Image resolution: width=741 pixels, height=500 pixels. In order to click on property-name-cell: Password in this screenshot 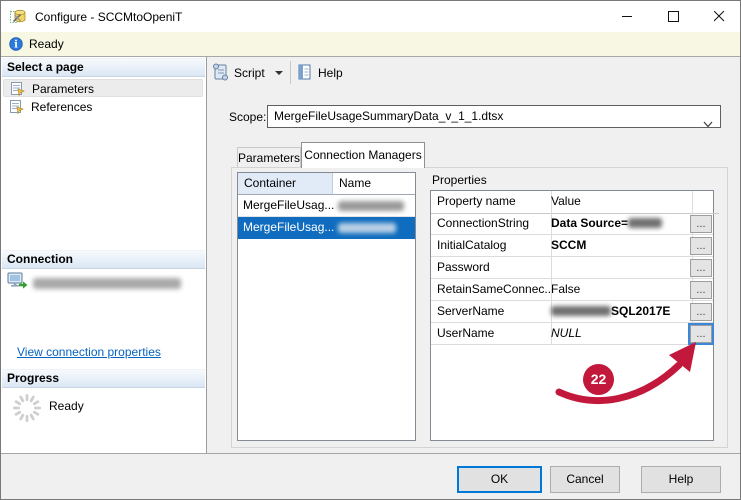, I will do `click(491, 267)`.